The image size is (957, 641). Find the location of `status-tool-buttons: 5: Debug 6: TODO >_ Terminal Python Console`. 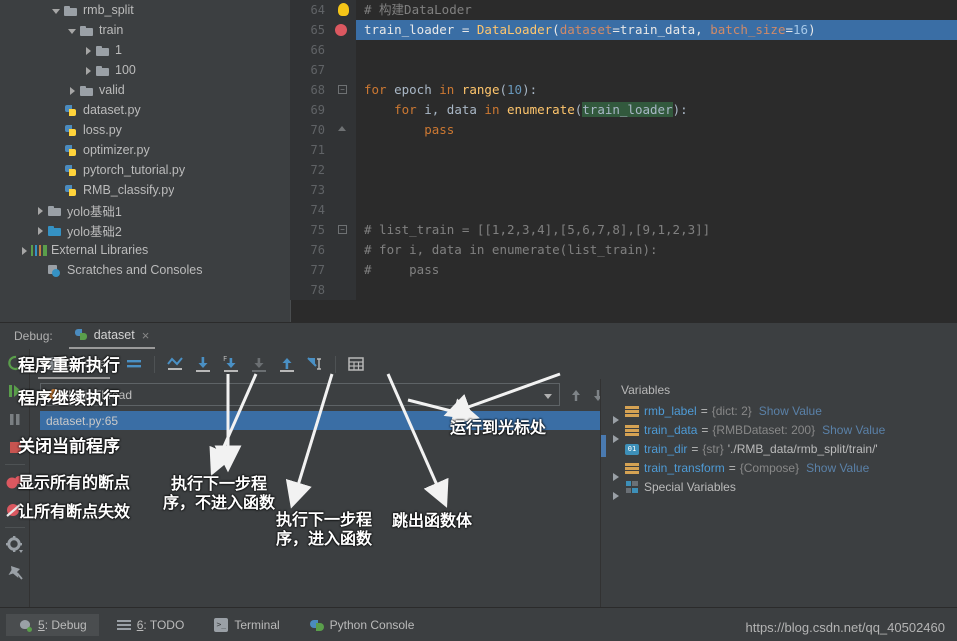

status-tool-buttons: 5: Debug 6: TODO >_ Terminal Python Console is located at coordinates (213, 624).